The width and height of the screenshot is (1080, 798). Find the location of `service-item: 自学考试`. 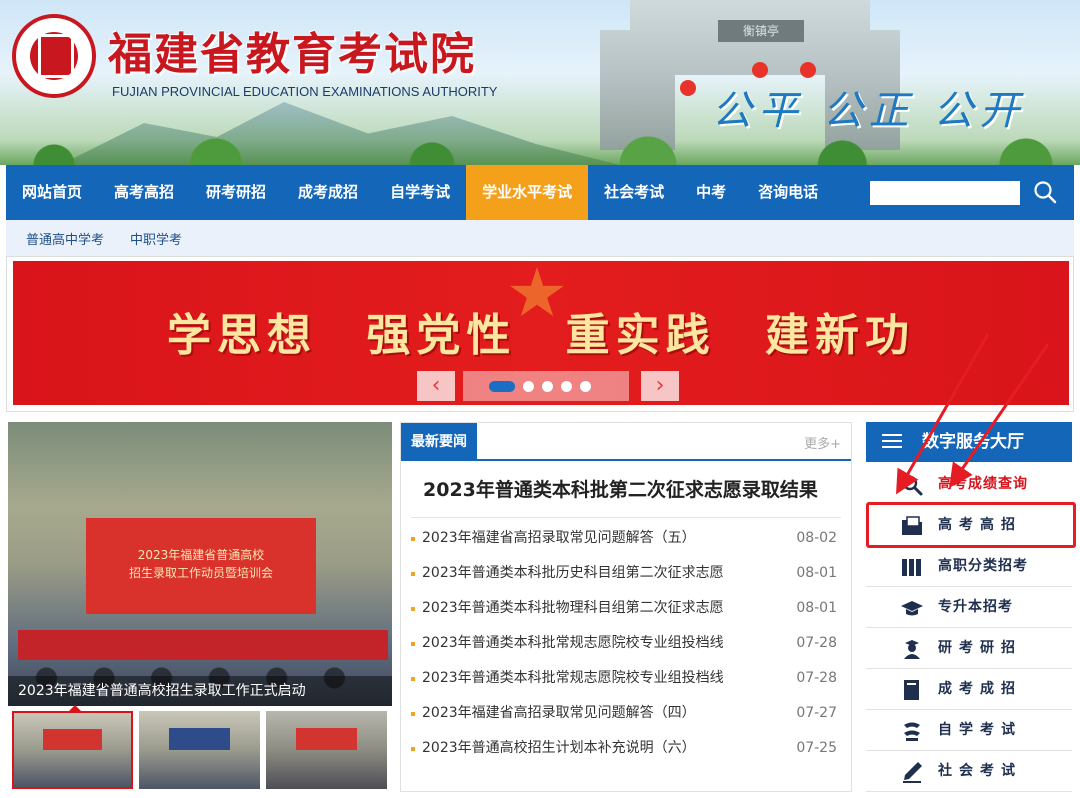

service-item: 自学考试 is located at coordinates (969, 730).